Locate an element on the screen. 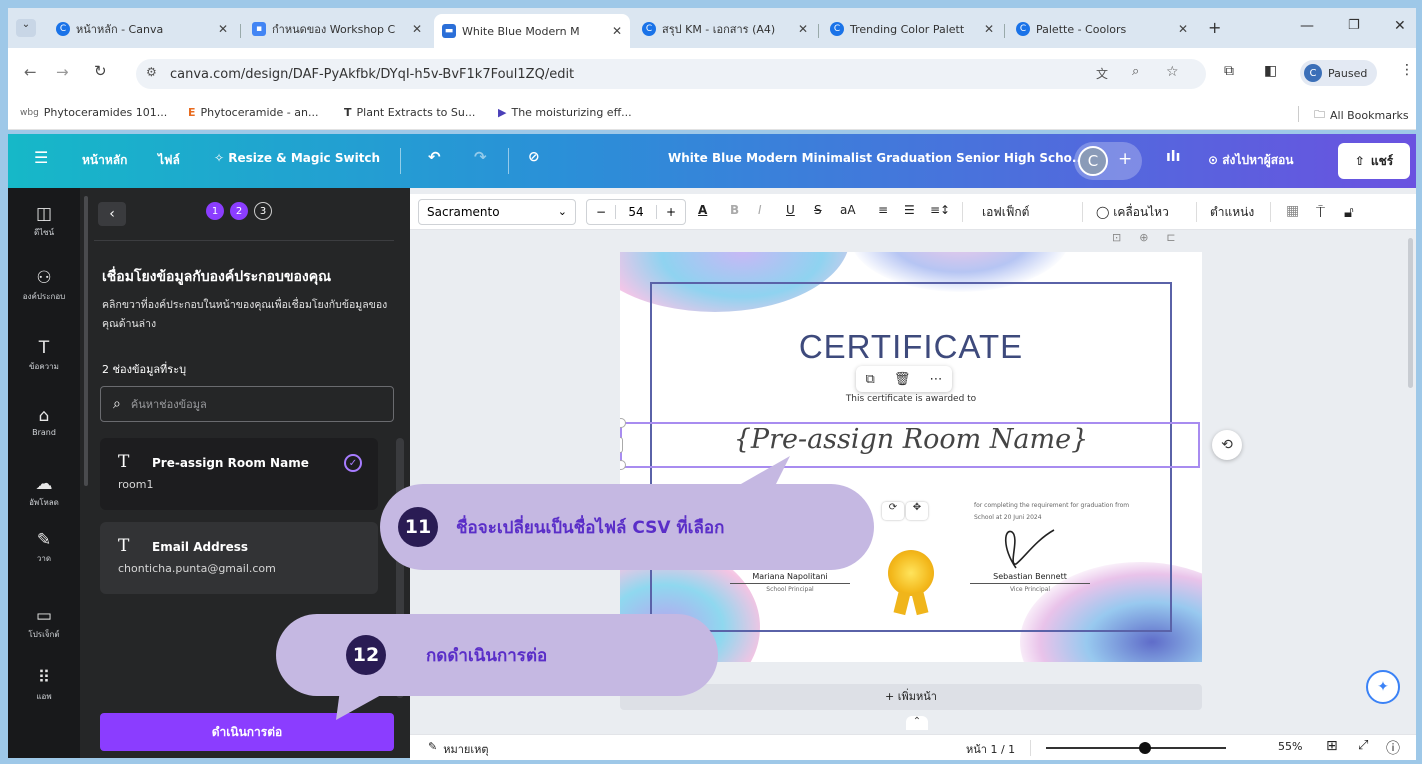  close-window-button: ✕ is located at coordinates (1400, 26).